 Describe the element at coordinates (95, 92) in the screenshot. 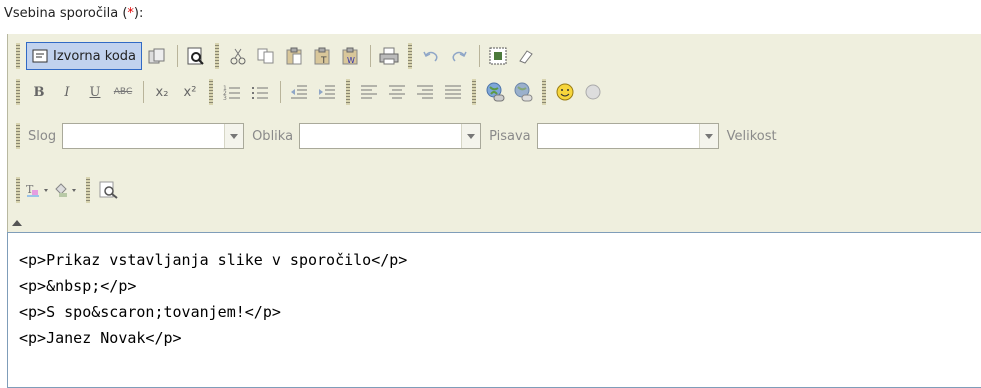

I see `underline-button: U` at that location.